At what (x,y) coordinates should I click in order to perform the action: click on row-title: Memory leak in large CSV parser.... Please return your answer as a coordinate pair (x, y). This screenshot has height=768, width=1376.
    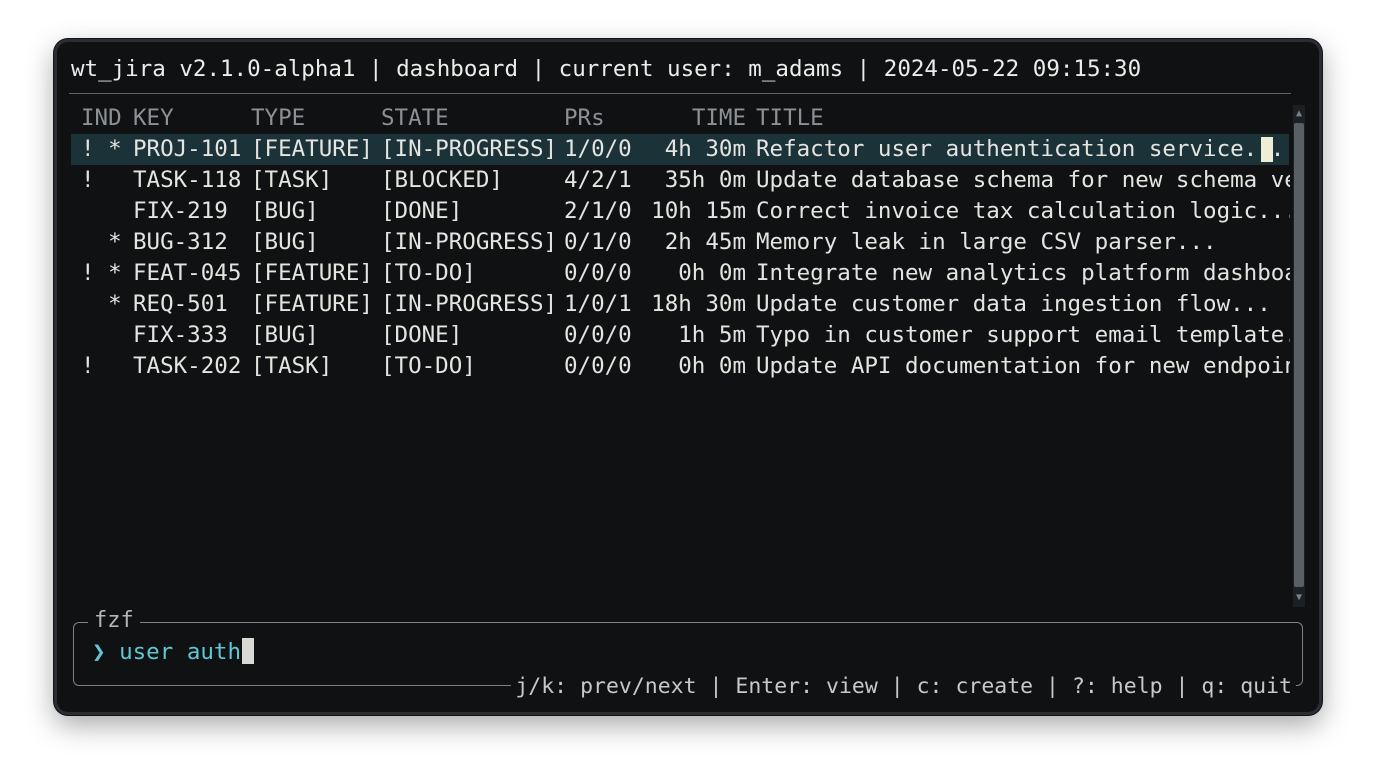
    Looking at the image, I should click on (986, 242).